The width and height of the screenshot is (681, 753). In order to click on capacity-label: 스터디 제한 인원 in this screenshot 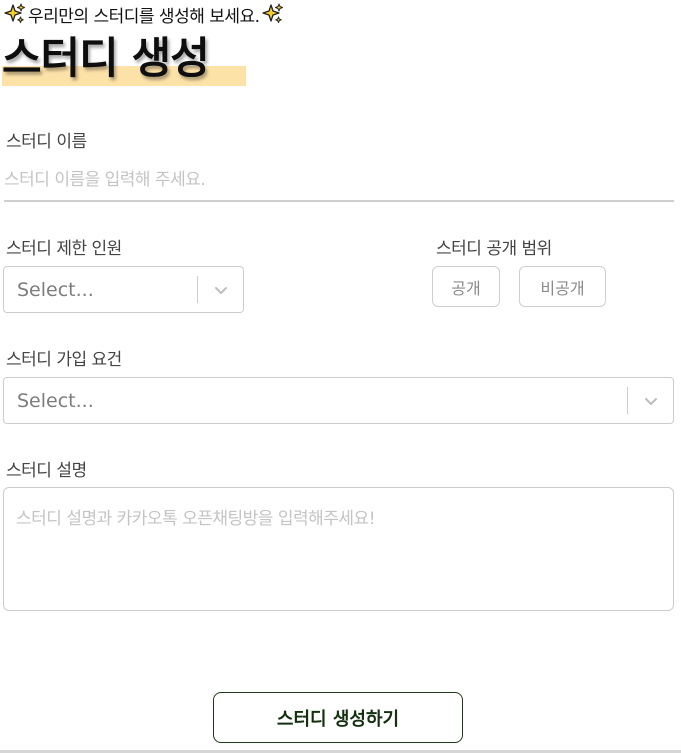, I will do `click(64, 249)`.